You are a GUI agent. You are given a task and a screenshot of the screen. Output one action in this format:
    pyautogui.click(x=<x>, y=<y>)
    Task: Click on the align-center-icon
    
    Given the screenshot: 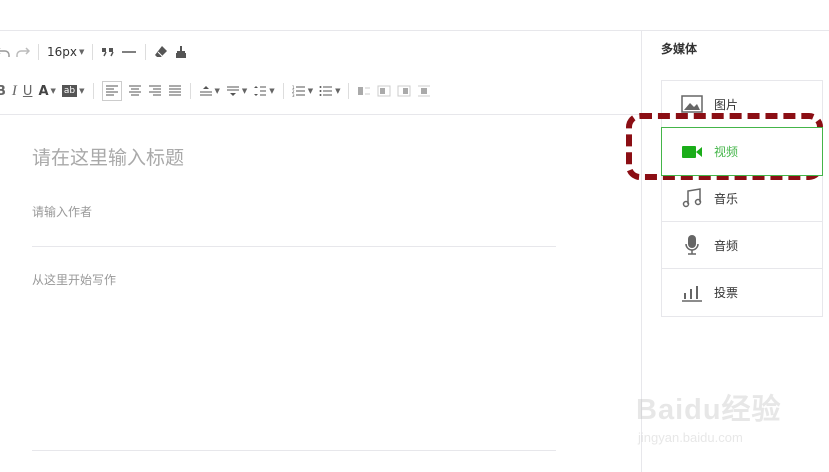 What is the action you would take?
    pyautogui.click(x=134, y=90)
    